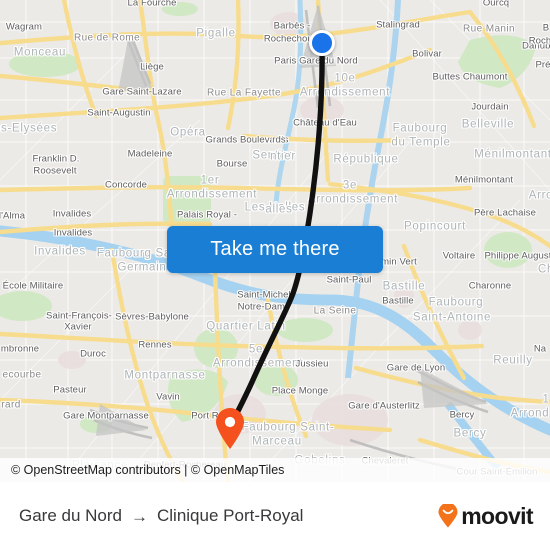 The width and height of the screenshot is (550, 550). What do you see at coordinates (275, 249) in the screenshot?
I see `take-me-there-button: Take me there` at bounding box center [275, 249].